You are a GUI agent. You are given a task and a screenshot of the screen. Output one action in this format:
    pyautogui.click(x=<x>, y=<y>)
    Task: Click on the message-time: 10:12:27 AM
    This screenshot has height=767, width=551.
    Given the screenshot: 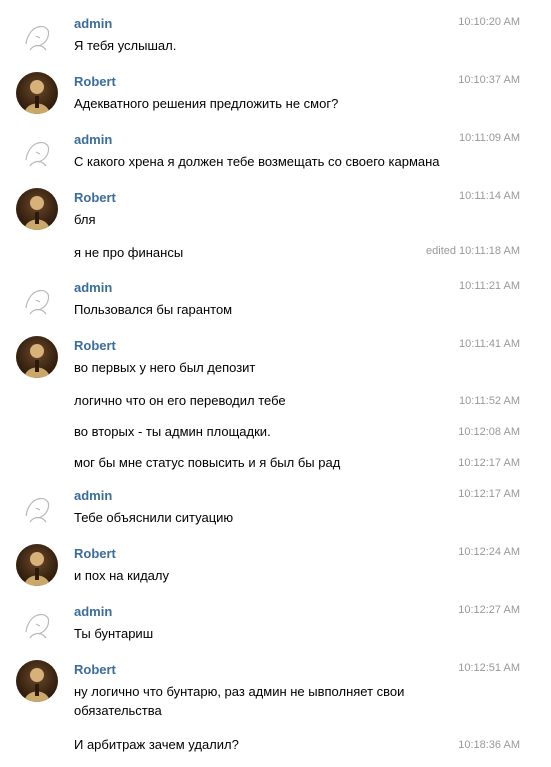 What is the action you would take?
    pyautogui.click(x=489, y=610)
    